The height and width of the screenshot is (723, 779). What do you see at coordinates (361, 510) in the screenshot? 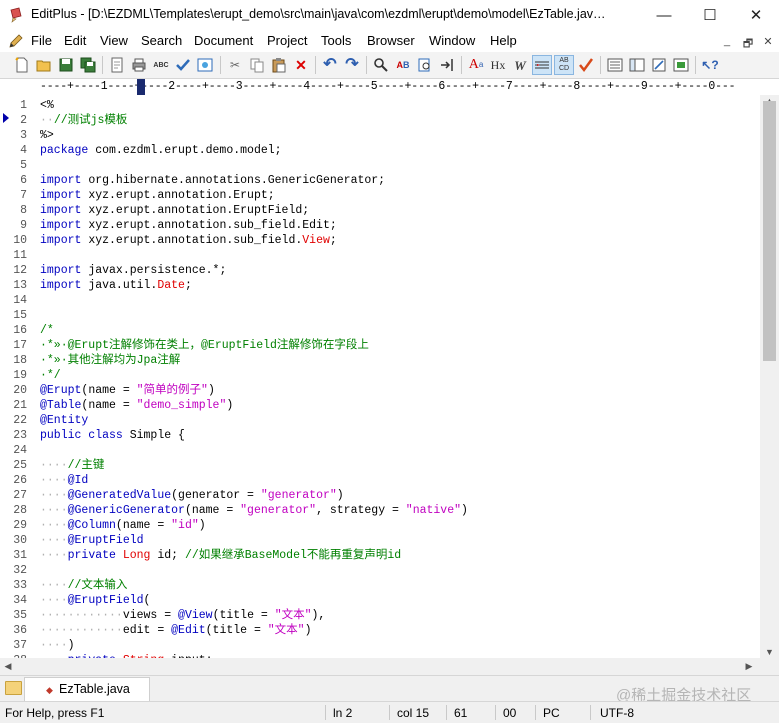
I see `code-token: , strategy =` at bounding box center [361, 510].